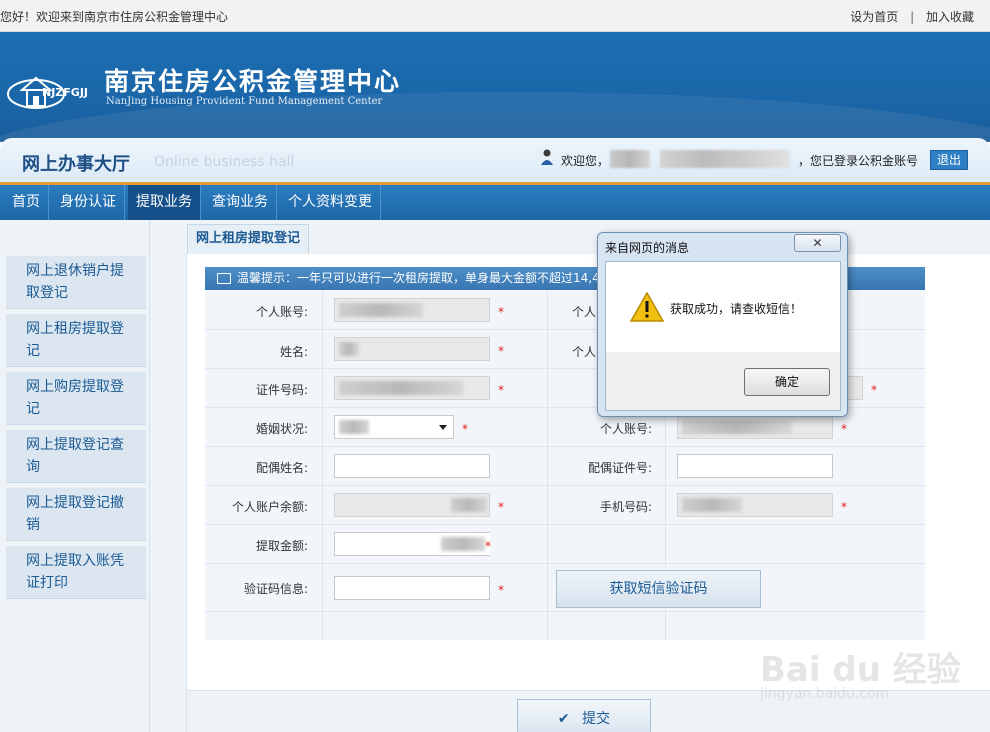 Image resolution: width=990 pixels, height=732 pixels. What do you see at coordinates (858, 161) in the screenshot?
I see `login-status-text: ，您已登录公积金账号` at bounding box center [858, 161].